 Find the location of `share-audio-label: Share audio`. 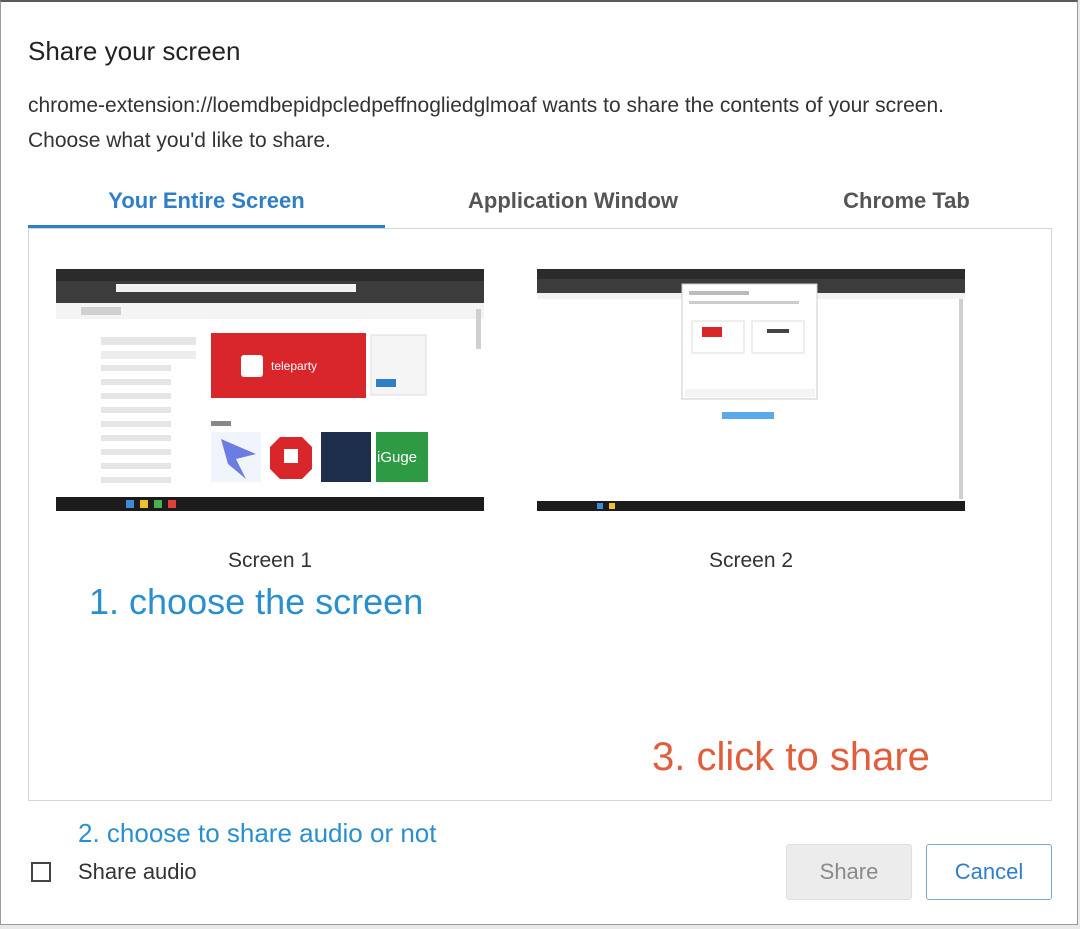

share-audio-label: Share audio is located at coordinates (137, 872).